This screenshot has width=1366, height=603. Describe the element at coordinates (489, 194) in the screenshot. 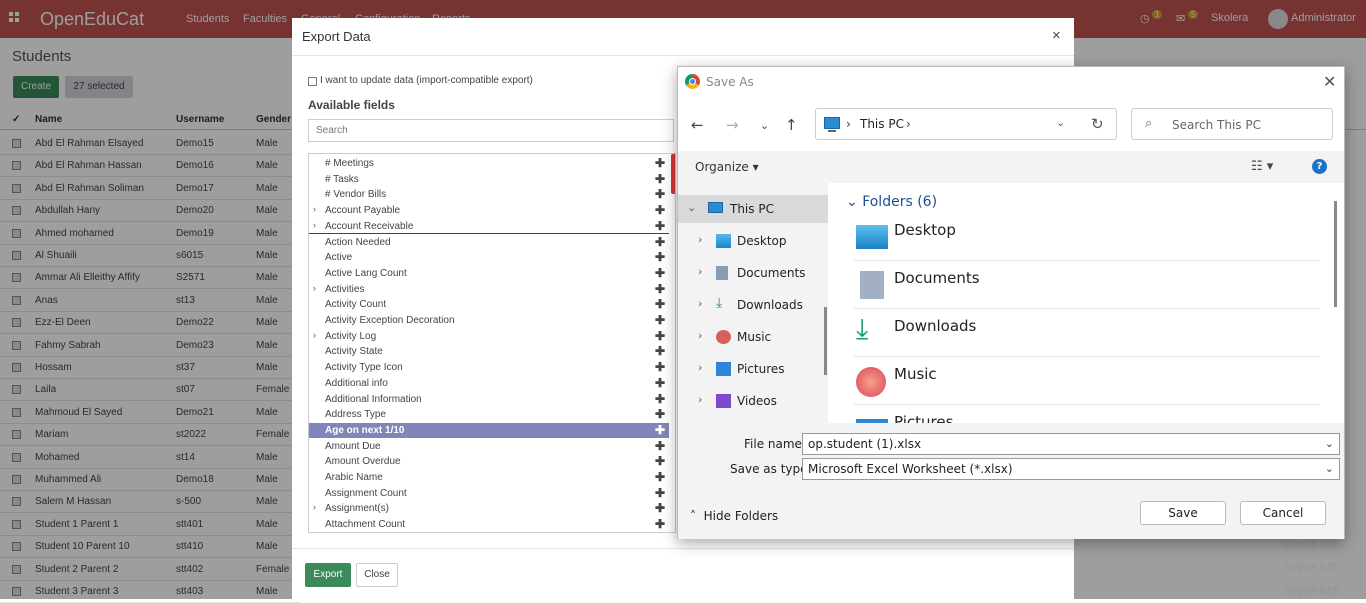

I see `field-item: # Vendor Bills ✚` at that location.